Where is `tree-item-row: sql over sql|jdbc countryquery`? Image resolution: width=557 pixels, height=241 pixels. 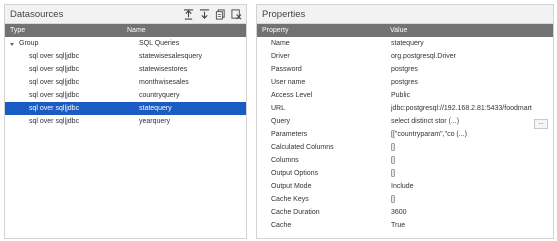
tree-item-row: sql over sql|jdbc countryquery is located at coordinates (125, 95).